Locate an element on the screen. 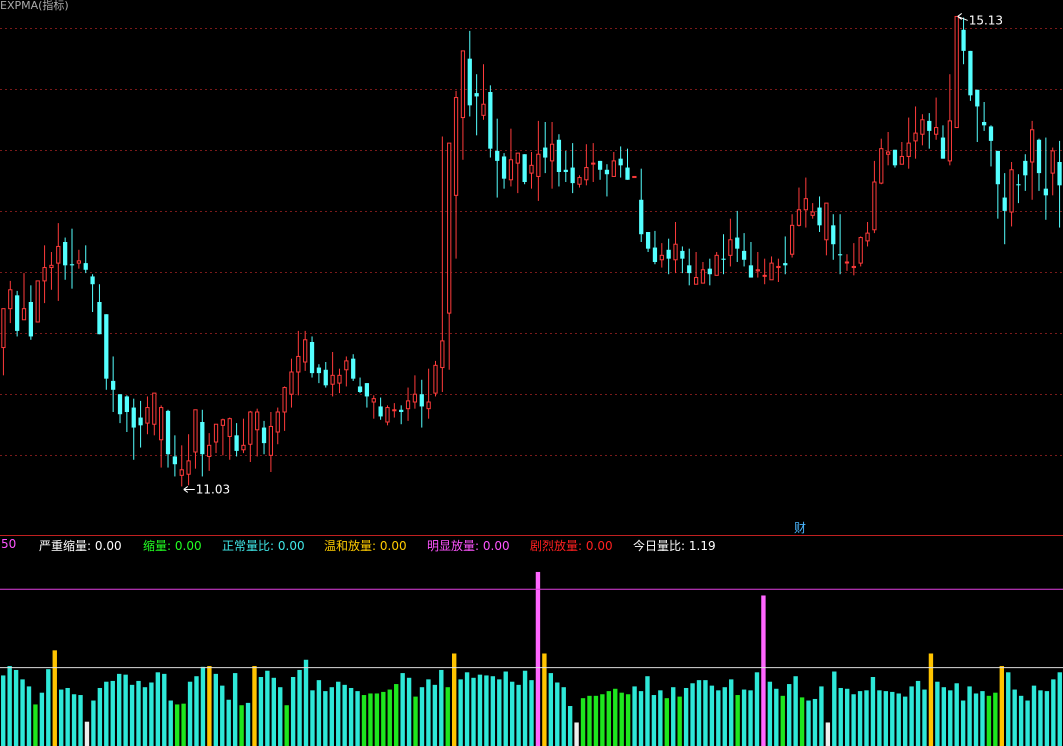 Image resolution: width=1063 pixels, height=746 pixels. legend-normal: 正常量比: 0.00 is located at coordinates (263, 546).